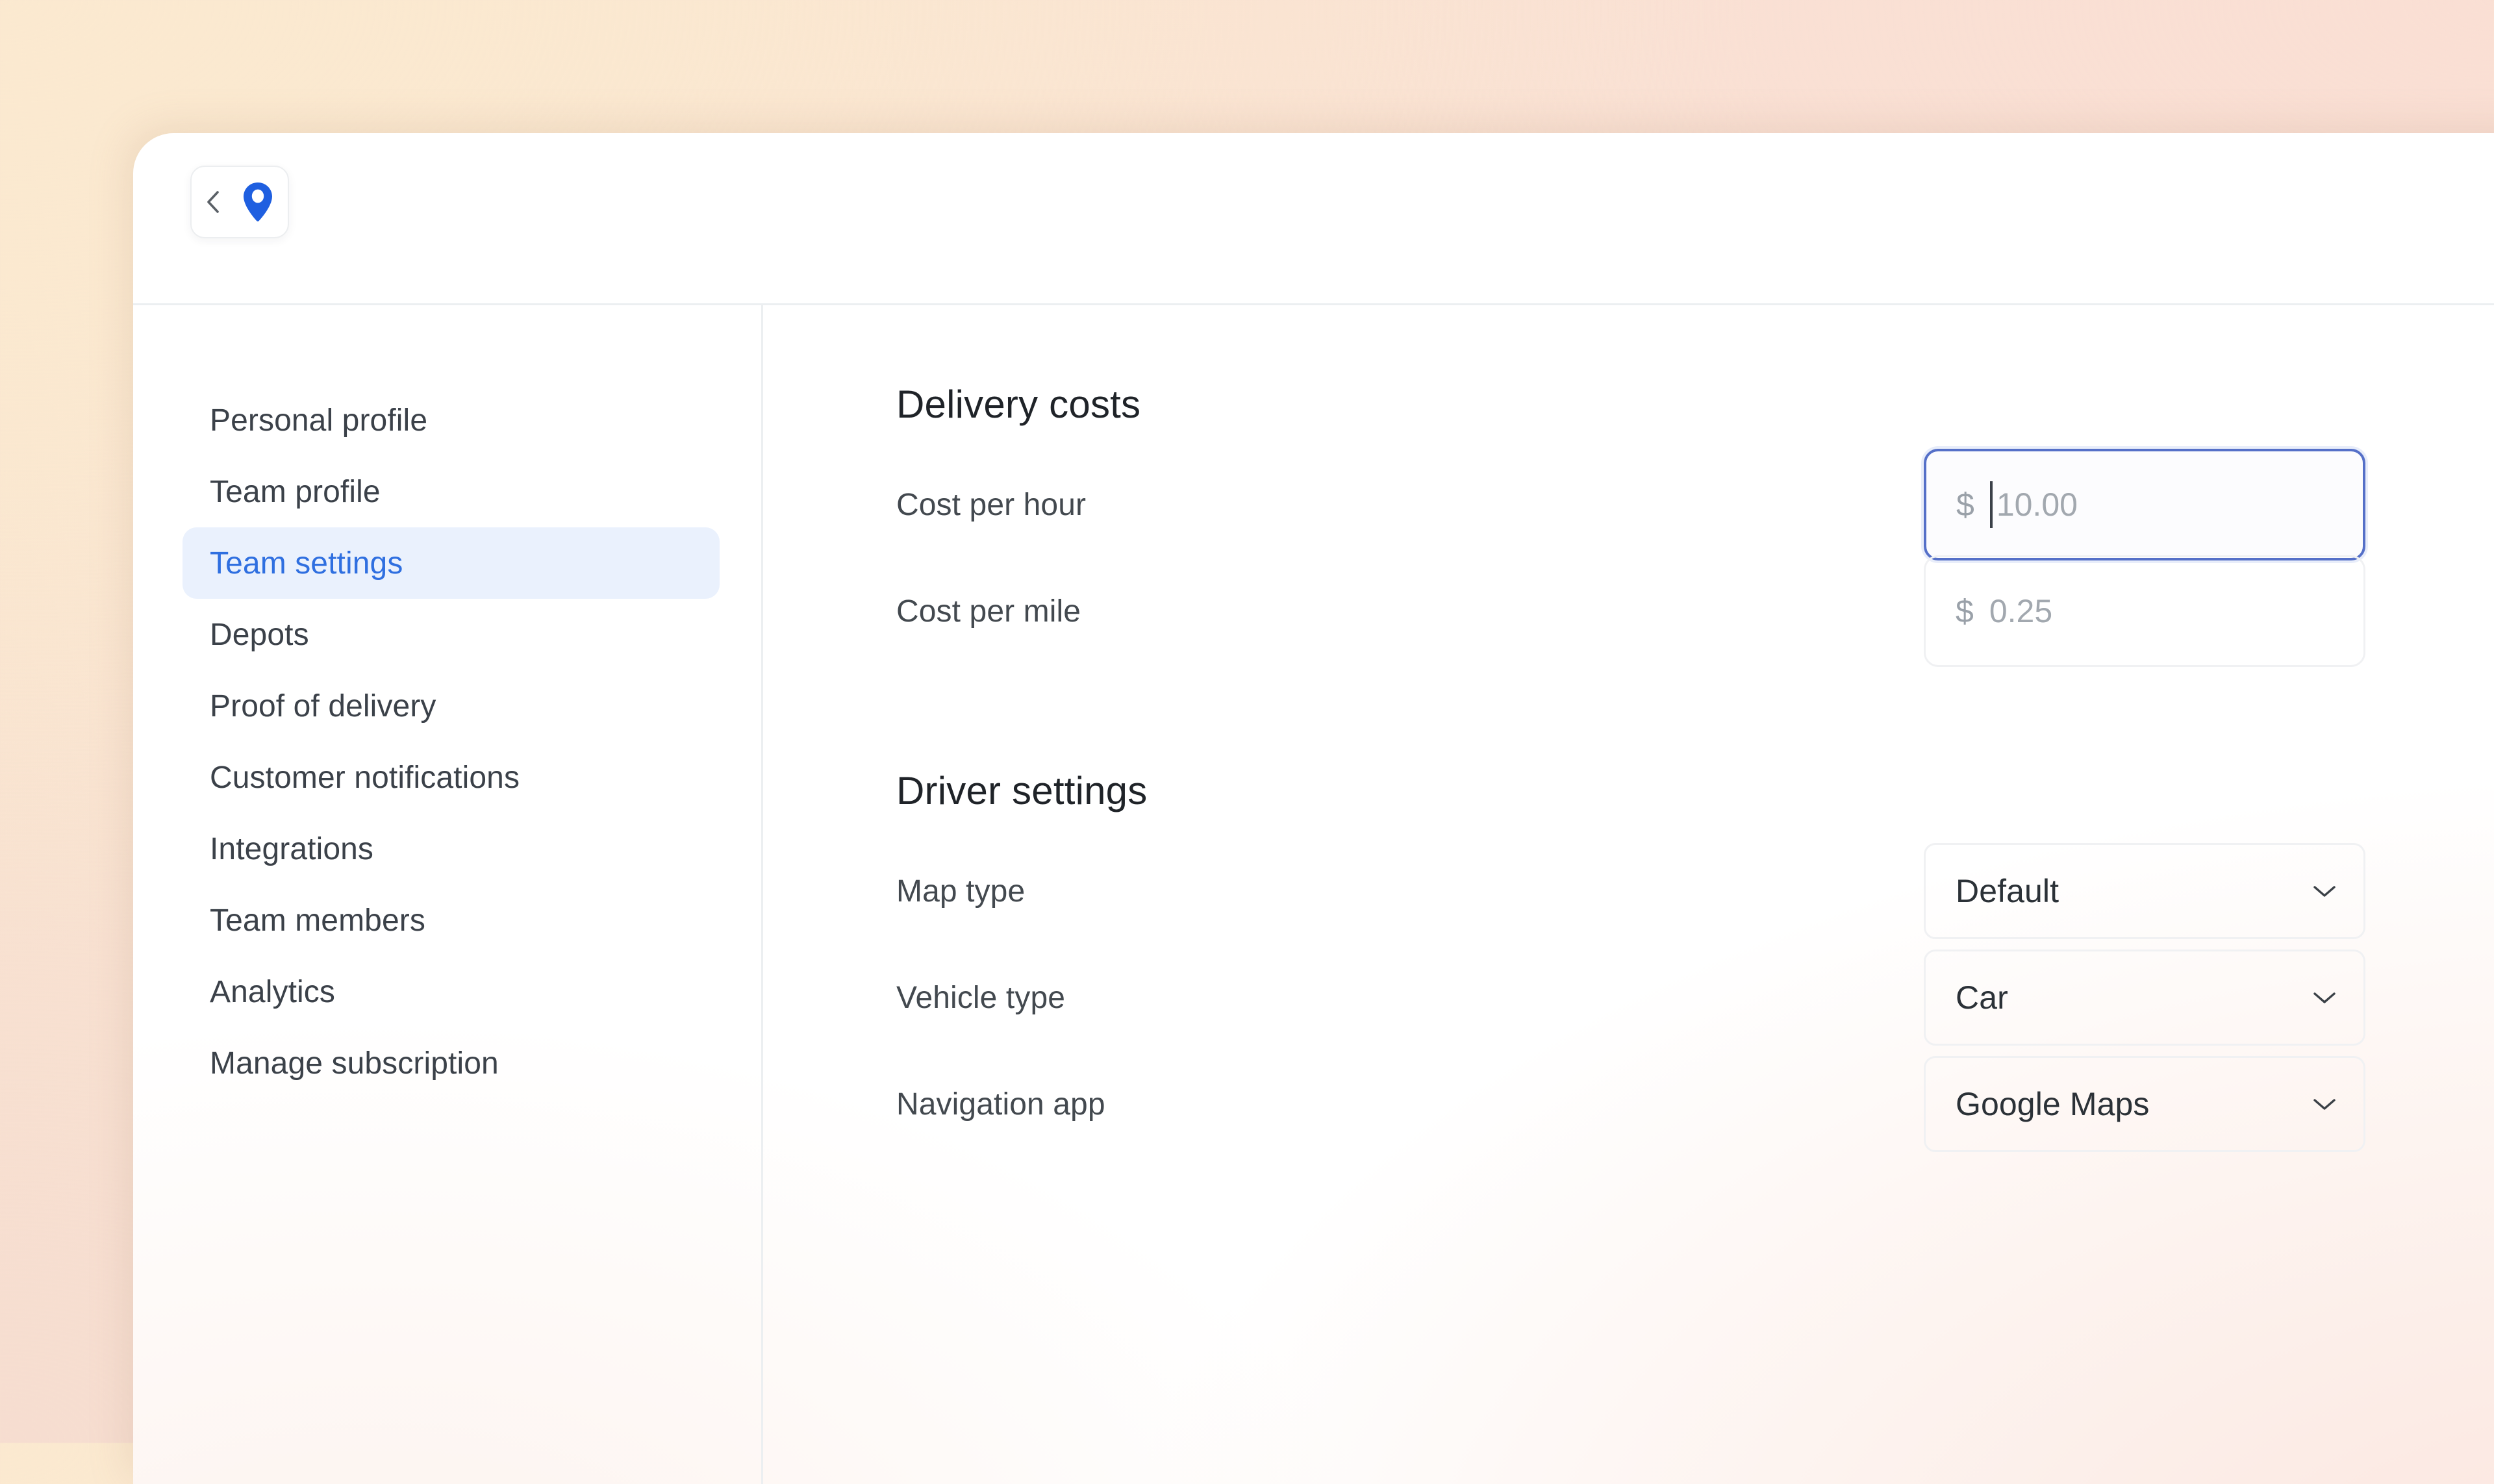 The width and height of the screenshot is (2494, 1484). I want to click on sidebar-item-label: Proof of delivery, so click(323, 706).